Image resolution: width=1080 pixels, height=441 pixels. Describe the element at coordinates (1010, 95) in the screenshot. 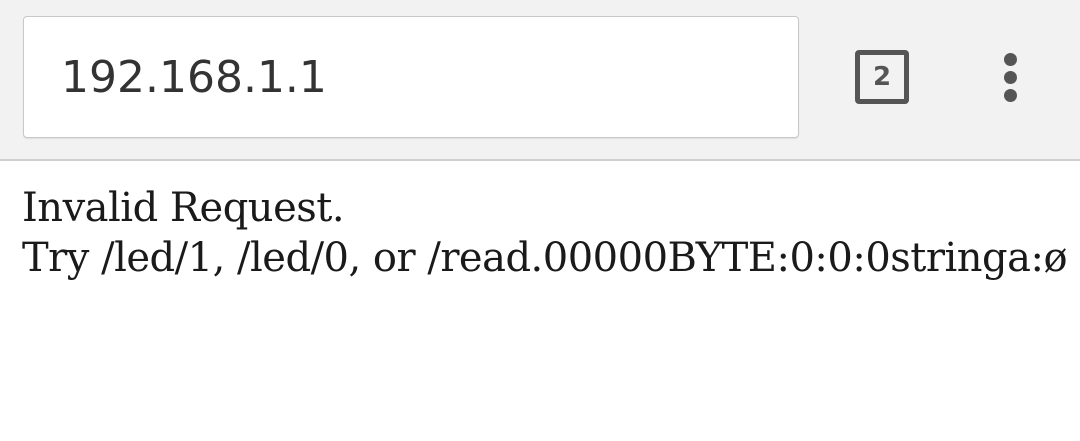

I see `menu-dot-bottom` at that location.